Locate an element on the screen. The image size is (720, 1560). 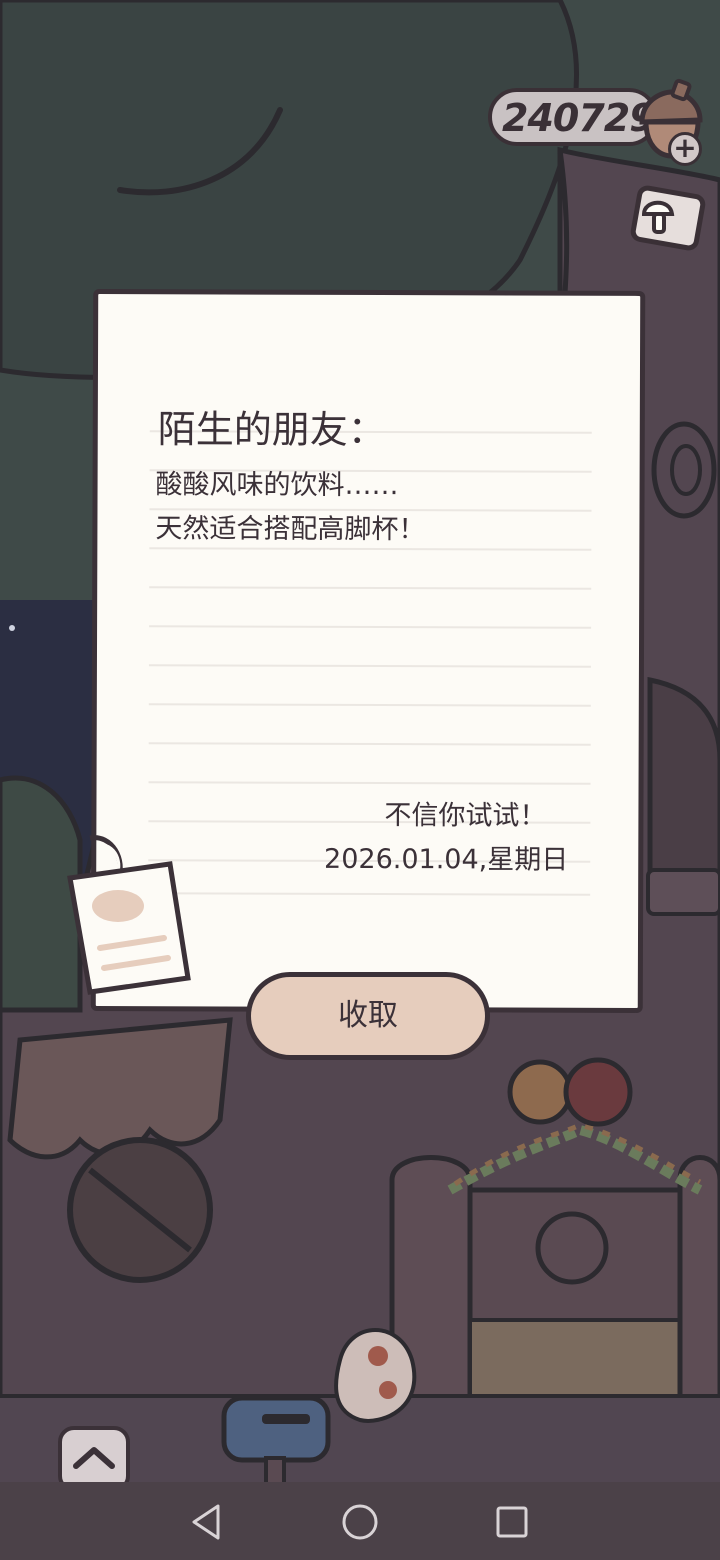
mushroom-button is located at coordinates (664, 219).